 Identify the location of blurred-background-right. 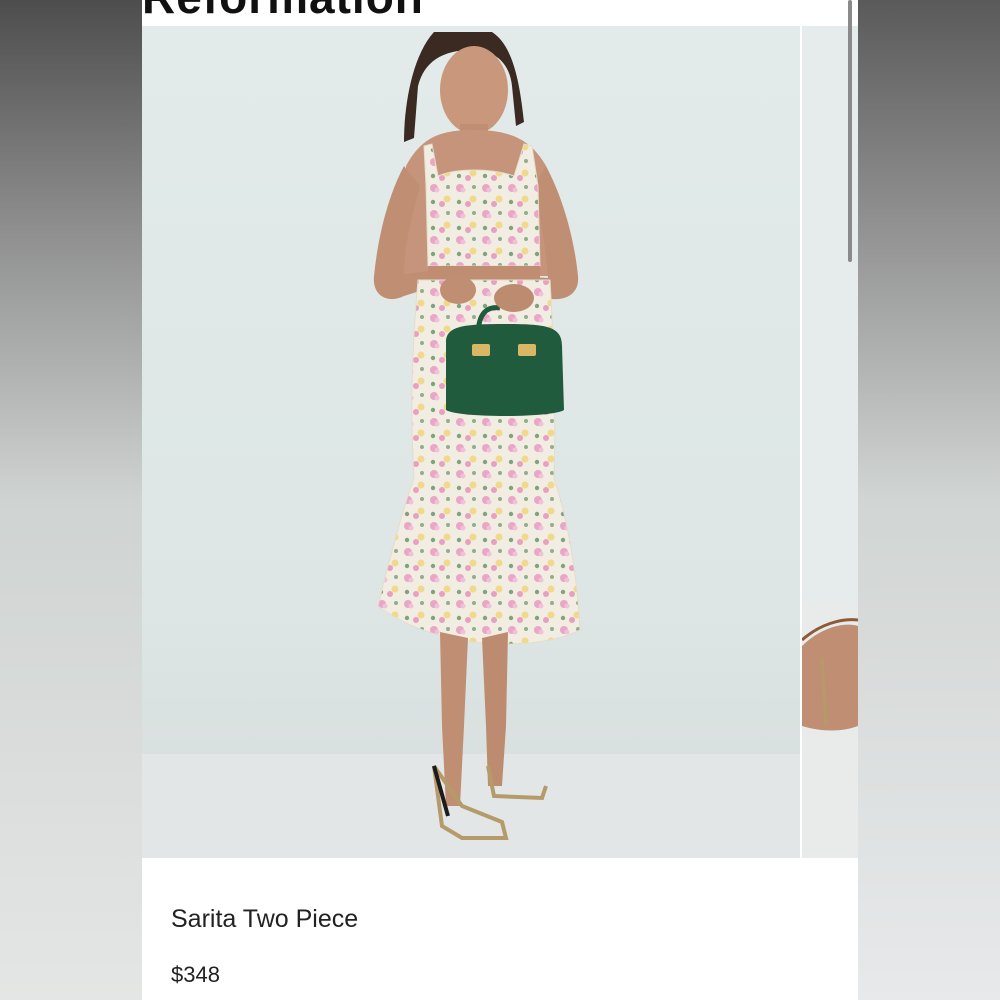
(929, 500).